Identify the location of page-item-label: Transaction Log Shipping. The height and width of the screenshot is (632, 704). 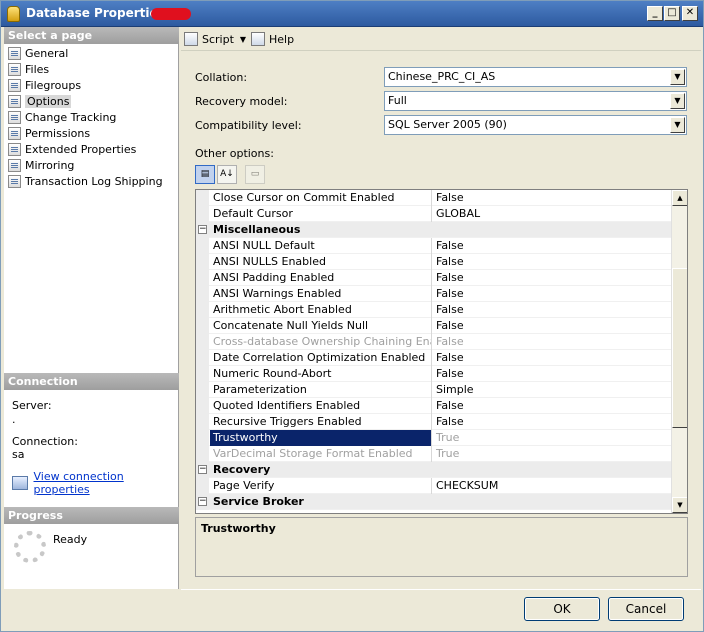
(94, 181).